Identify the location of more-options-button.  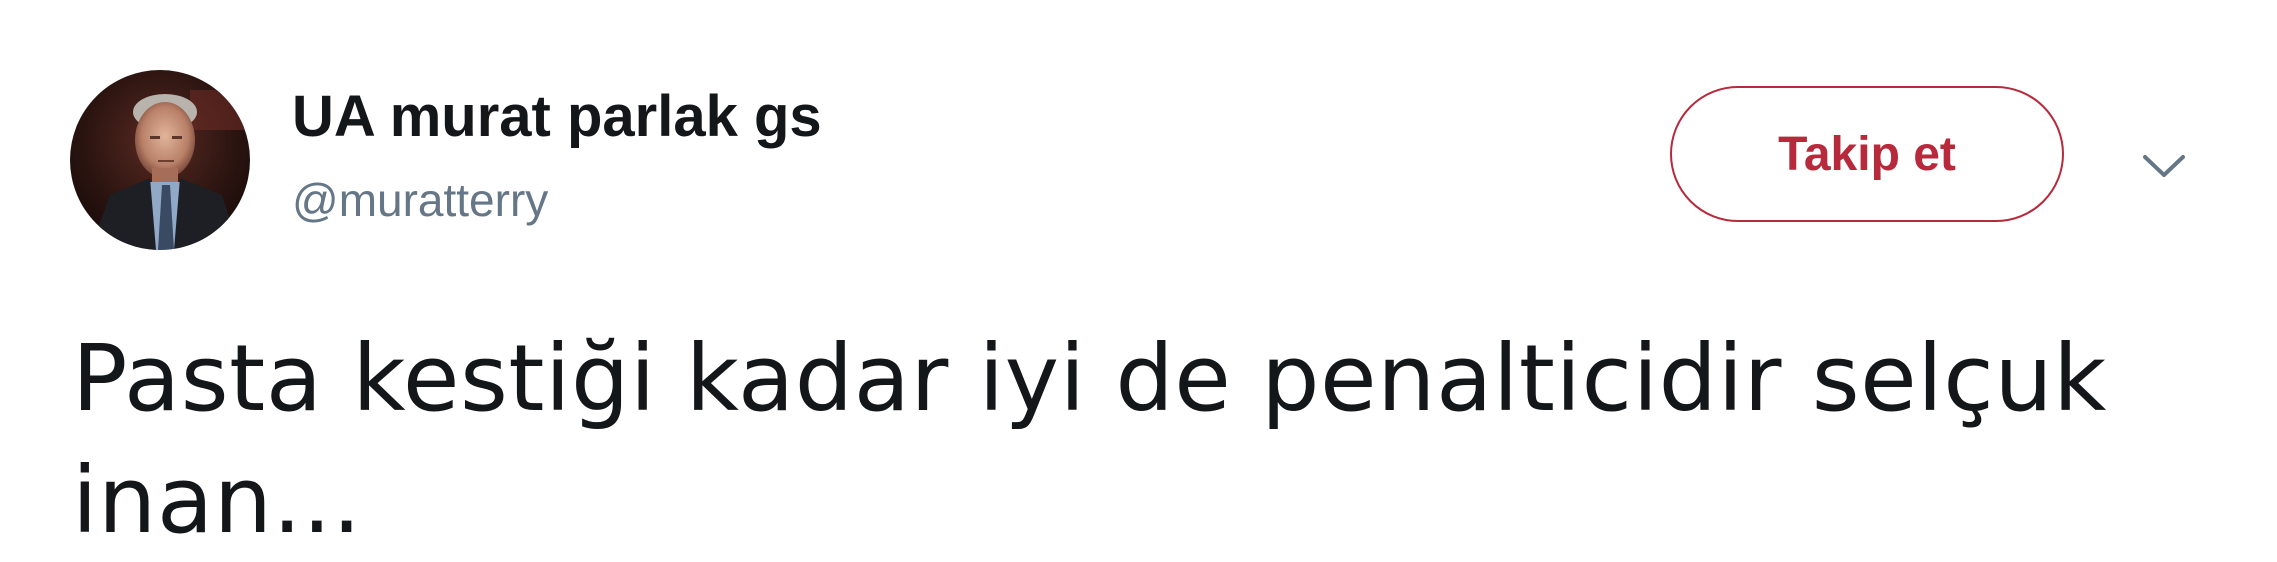
(2164, 166).